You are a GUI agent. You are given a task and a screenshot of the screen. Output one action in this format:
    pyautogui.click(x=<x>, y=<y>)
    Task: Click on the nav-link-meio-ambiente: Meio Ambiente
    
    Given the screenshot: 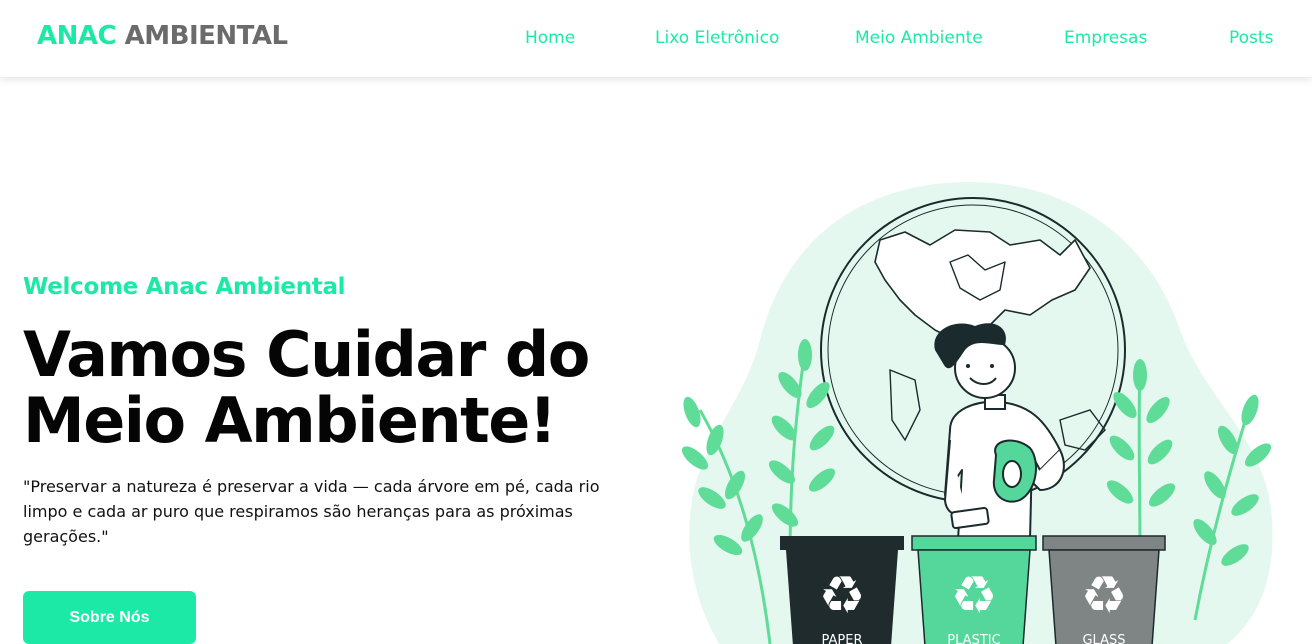 What is the action you would take?
    pyautogui.click(x=919, y=38)
    